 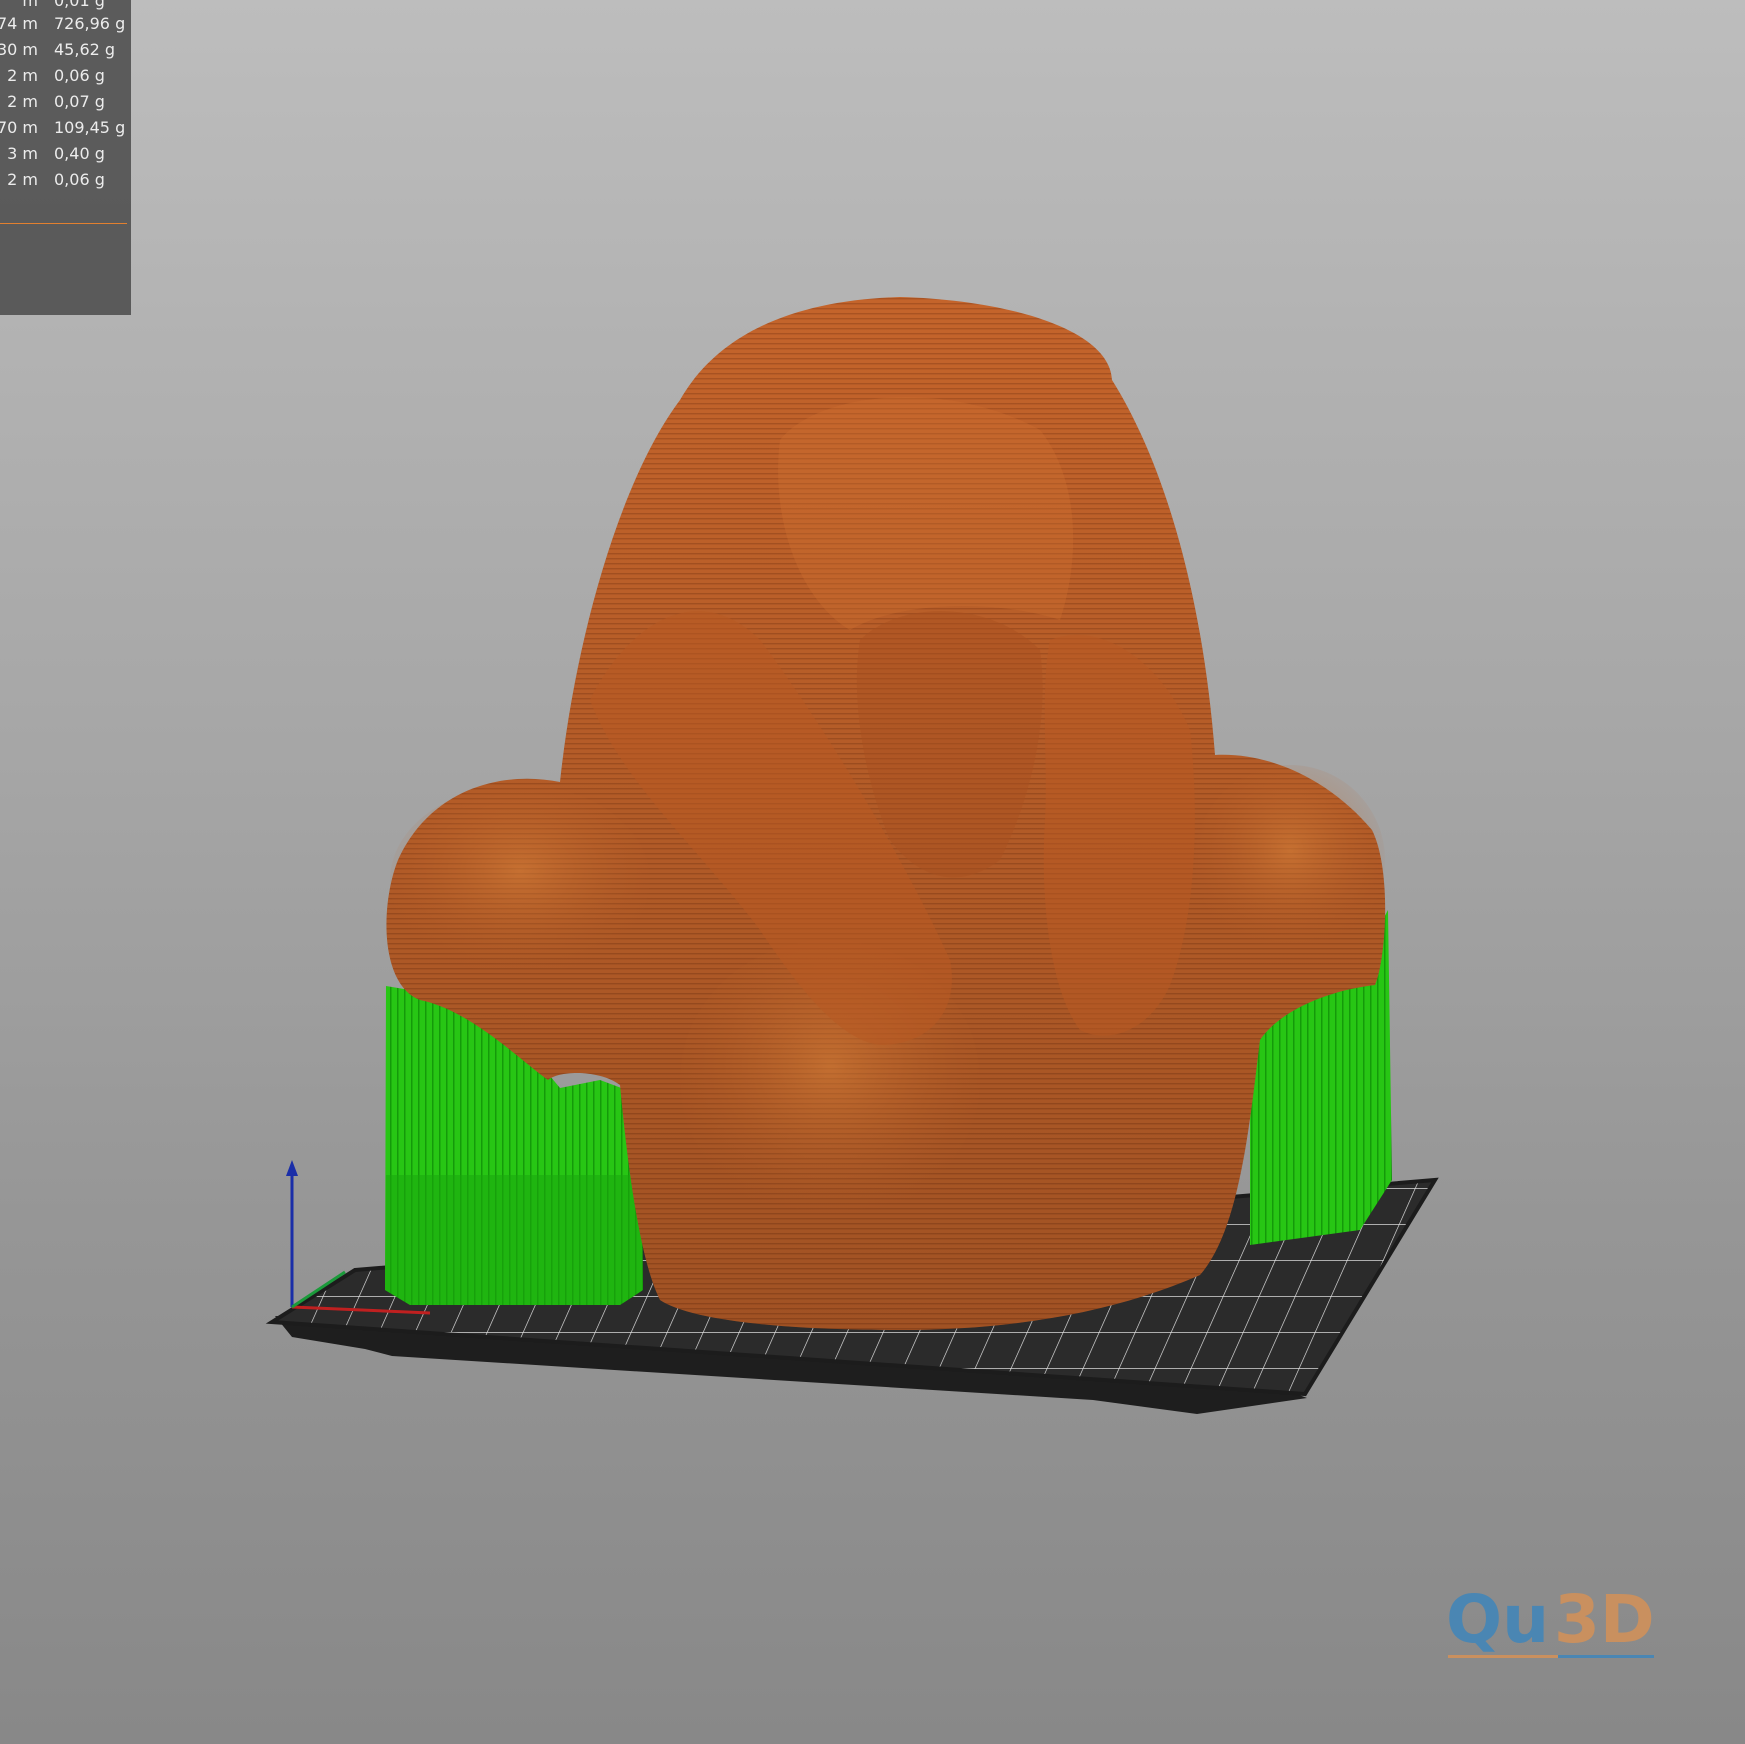 I want to click on svg-text: Qu, so click(x=1497, y=1619).